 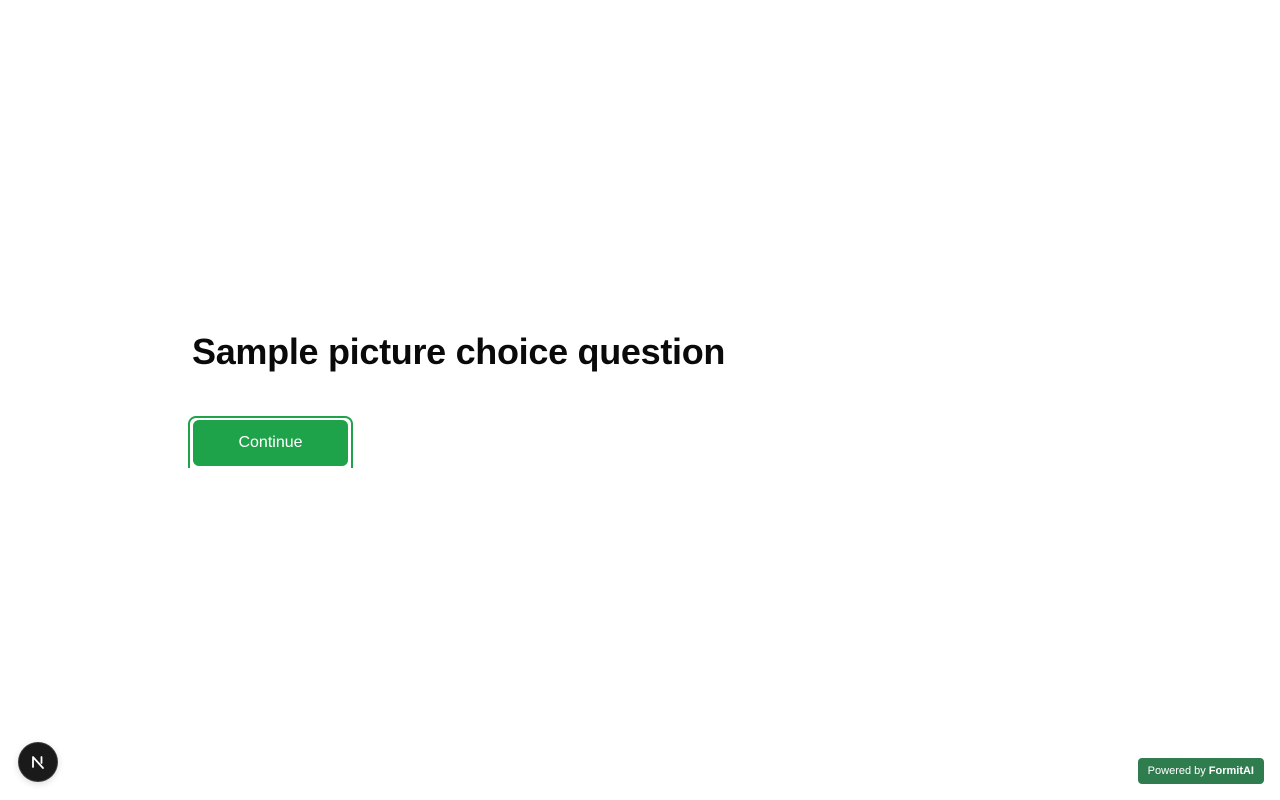 I want to click on question-title: Sample picture choice question, so click(x=459, y=351).